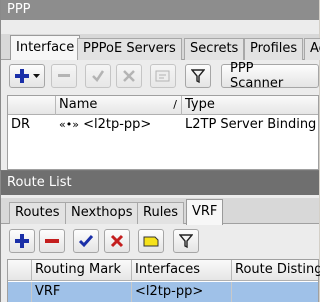 The height and width of the screenshot is (302, 320). Describe the element at coordinates (45, 48) in the screenshot. I see `tab-interface: Interface` at that location.